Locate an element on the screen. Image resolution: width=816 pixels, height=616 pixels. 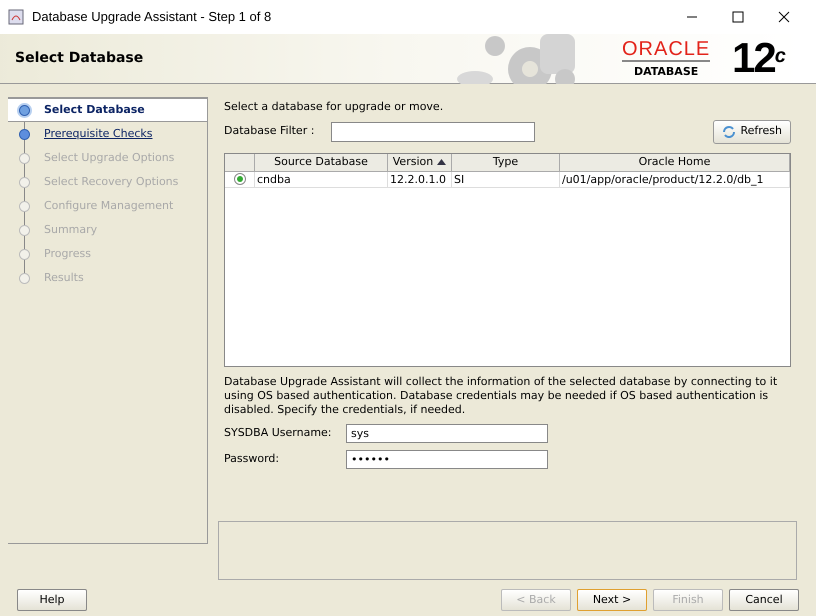
close-icon is located at coordinates (784, 17).